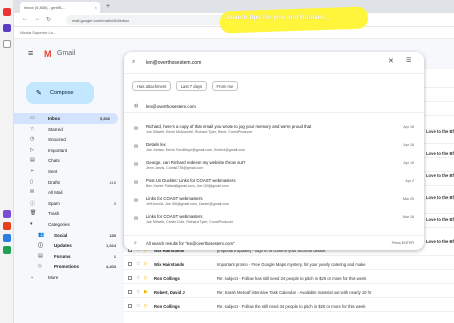  I want to click on app-icon-purple, so click(7, 28).